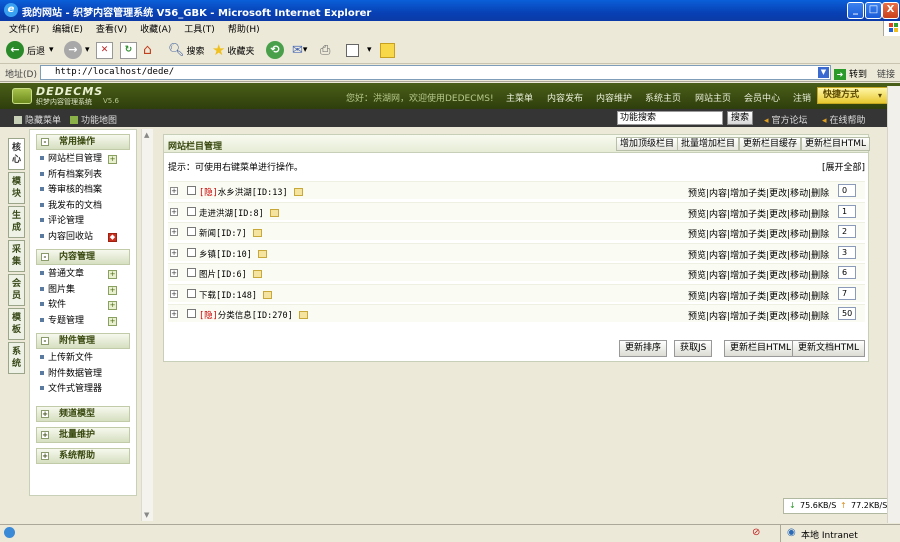 The image size is (900, 542). Describe the element at coordinates (435, 72) in the screenshot. I see `address-input: http://localhost/dede/` at that location.